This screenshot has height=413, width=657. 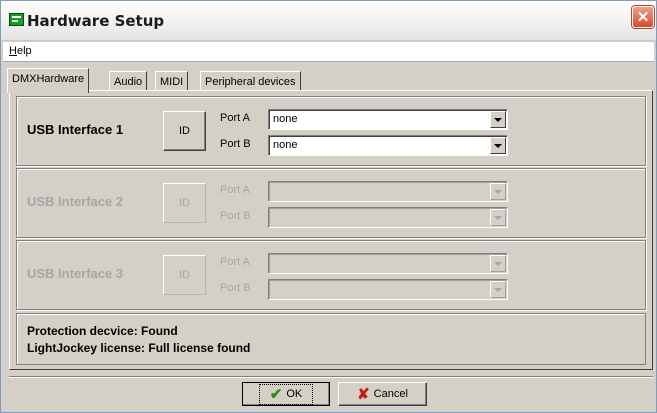 What do you see at coordinates (172, 81) in the screenshot?
I see `tab-midi: MIDI` at bounding box center [172, 81].